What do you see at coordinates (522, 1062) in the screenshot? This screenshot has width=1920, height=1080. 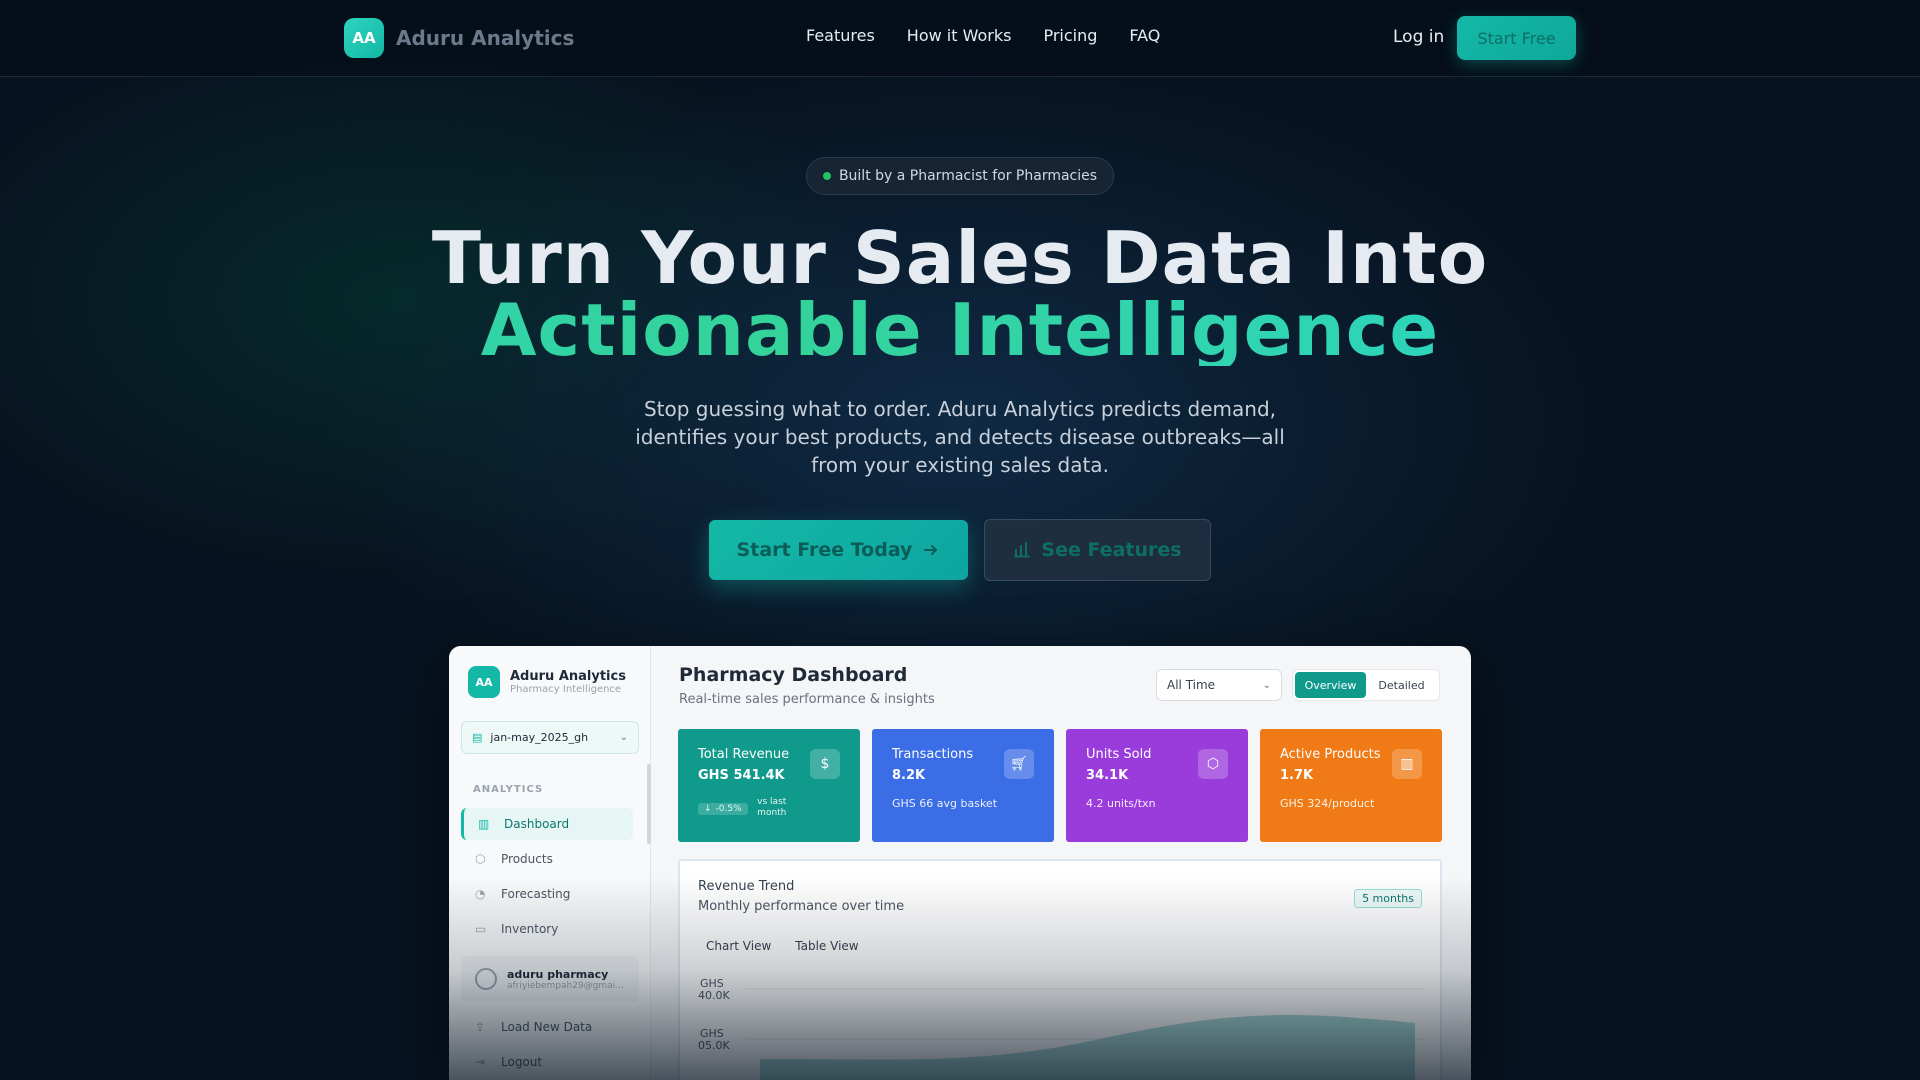 I see `logout-label: Logout` at bounding box center [522, 1062].